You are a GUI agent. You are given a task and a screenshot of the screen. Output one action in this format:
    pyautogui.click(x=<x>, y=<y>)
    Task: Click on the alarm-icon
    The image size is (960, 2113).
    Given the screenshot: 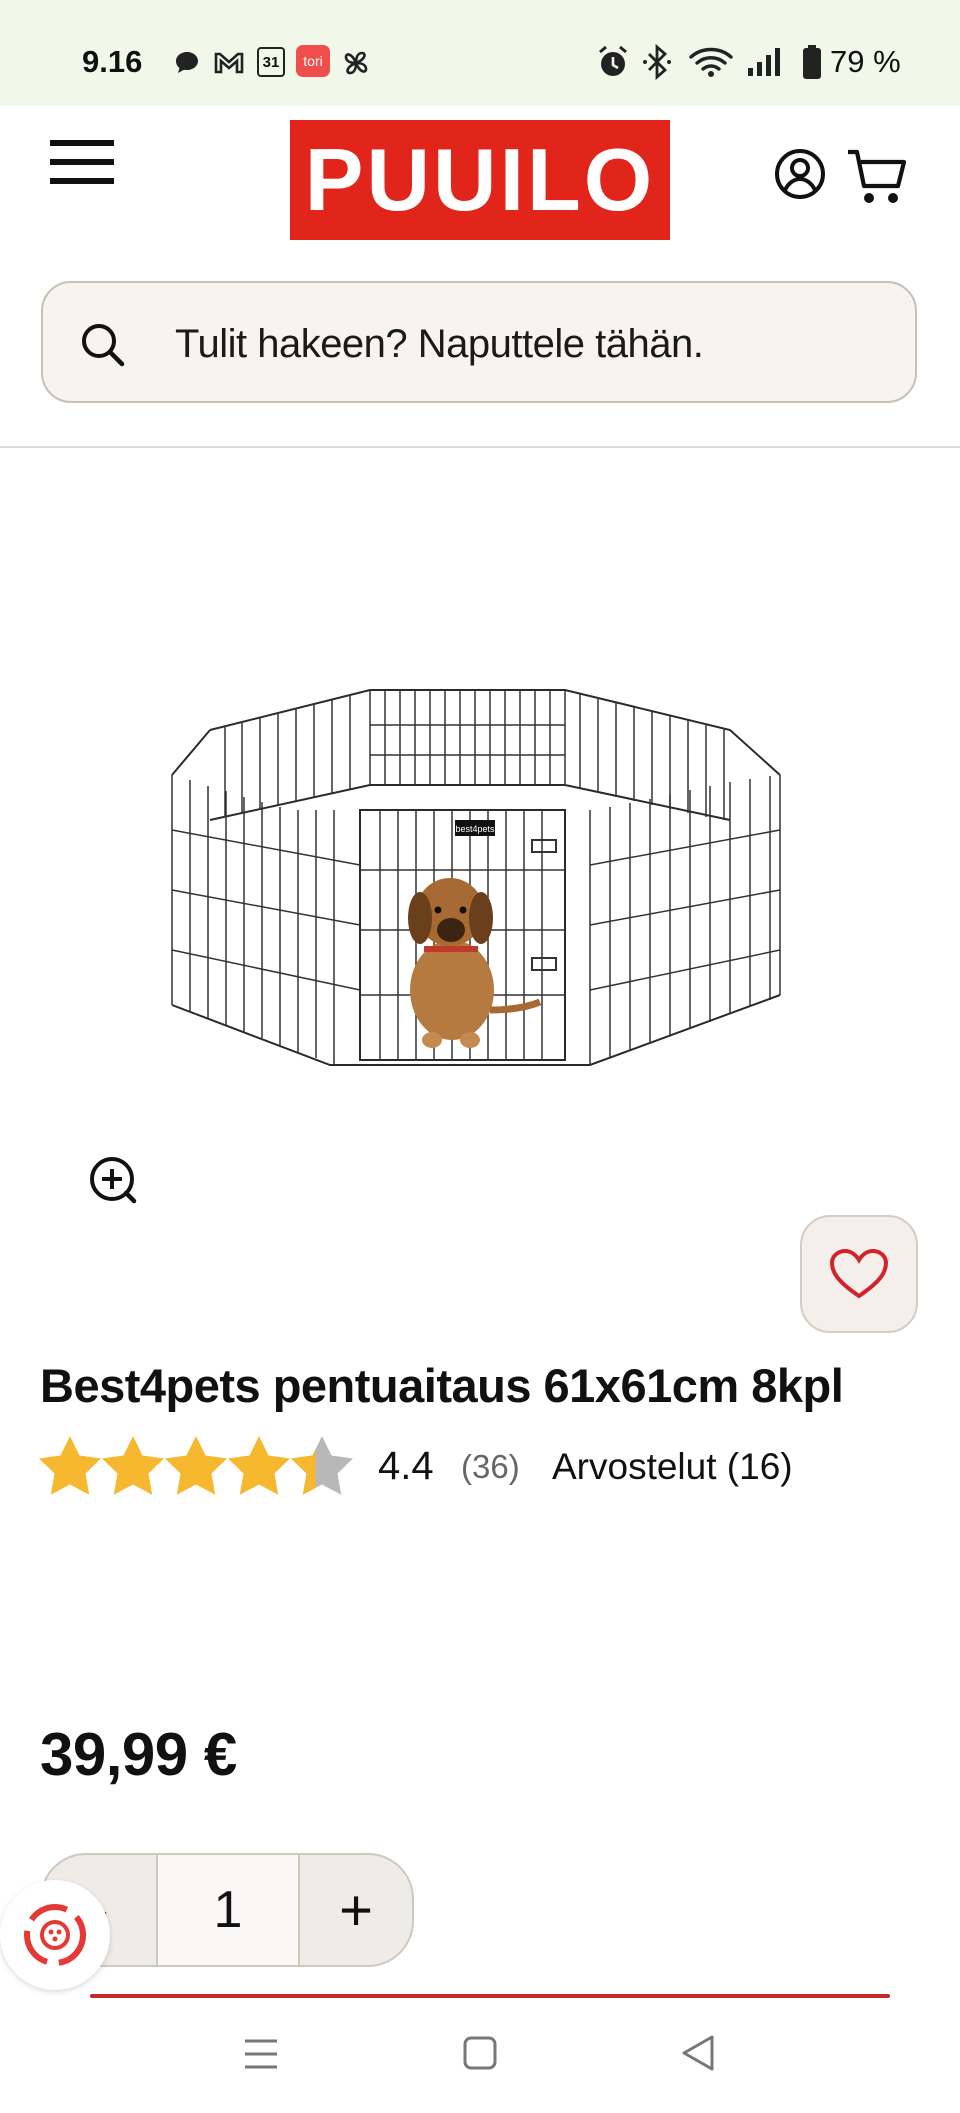 What is the action you would take?
    pyautogui.click(x=613, y=60)
    